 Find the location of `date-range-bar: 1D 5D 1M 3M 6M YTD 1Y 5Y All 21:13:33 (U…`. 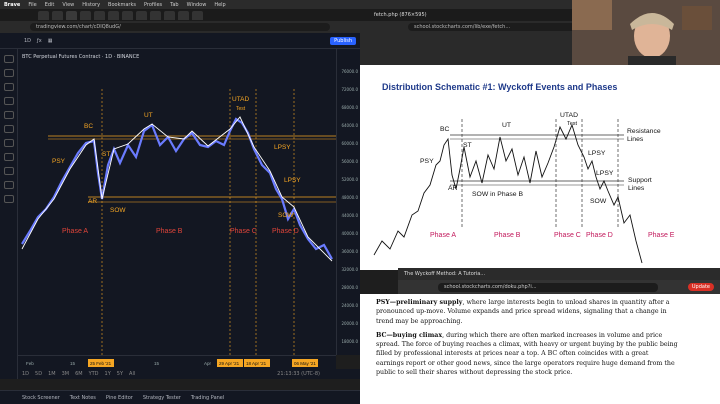

date-range-bar: 1D 5D 1M 3M 6M YTD 1Y 5Y All 21:13:33 (U… is located at coordinates (189, 374).